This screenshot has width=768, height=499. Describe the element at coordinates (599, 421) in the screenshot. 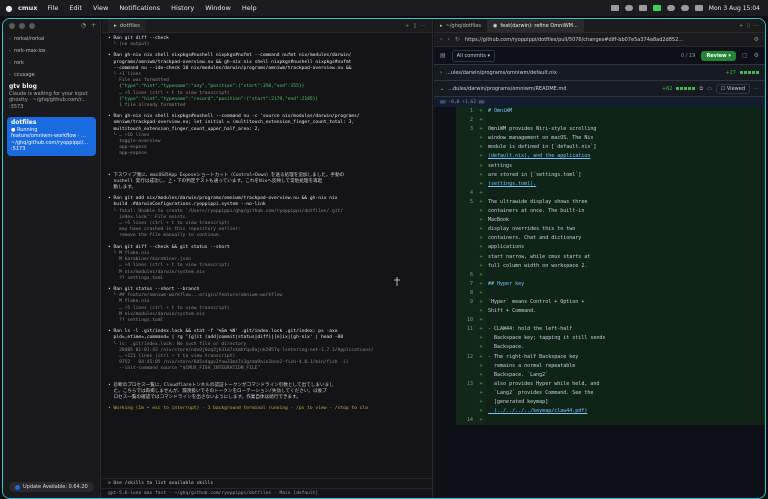

I see `diff-row: 14 +` at that location.